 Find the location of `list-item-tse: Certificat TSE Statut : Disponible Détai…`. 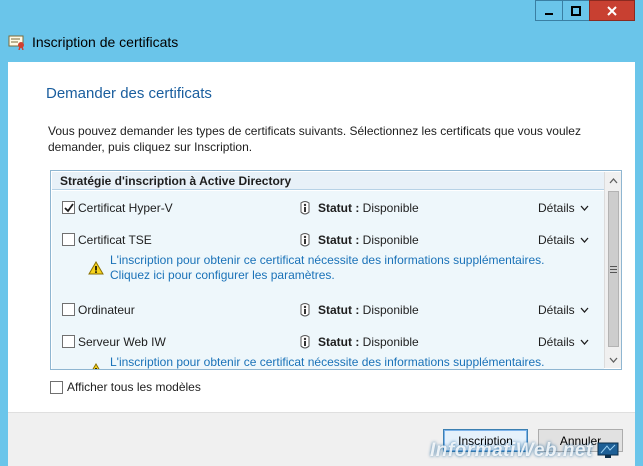

list-item-tse: Certificat TSE Statut : Disponible Détai… is located at coordinates (328, 240).